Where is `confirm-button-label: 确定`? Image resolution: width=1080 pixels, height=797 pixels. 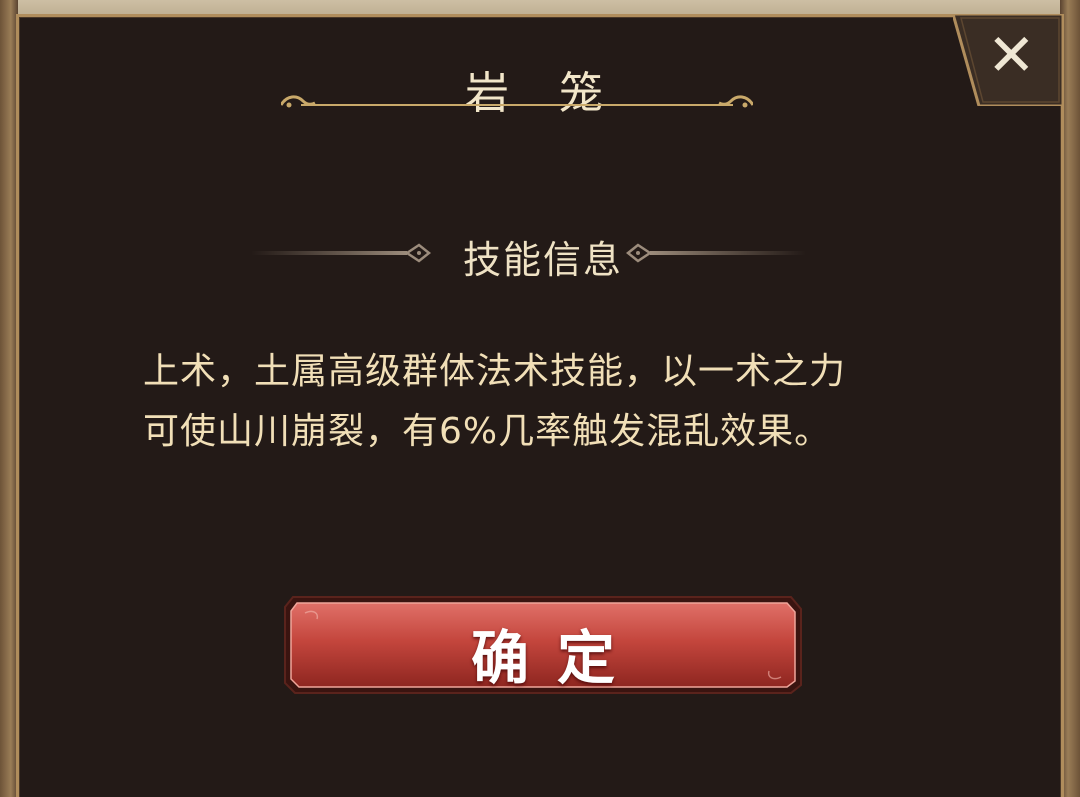
confirm-button-label: 确定 is located at coordinates (556, 658).